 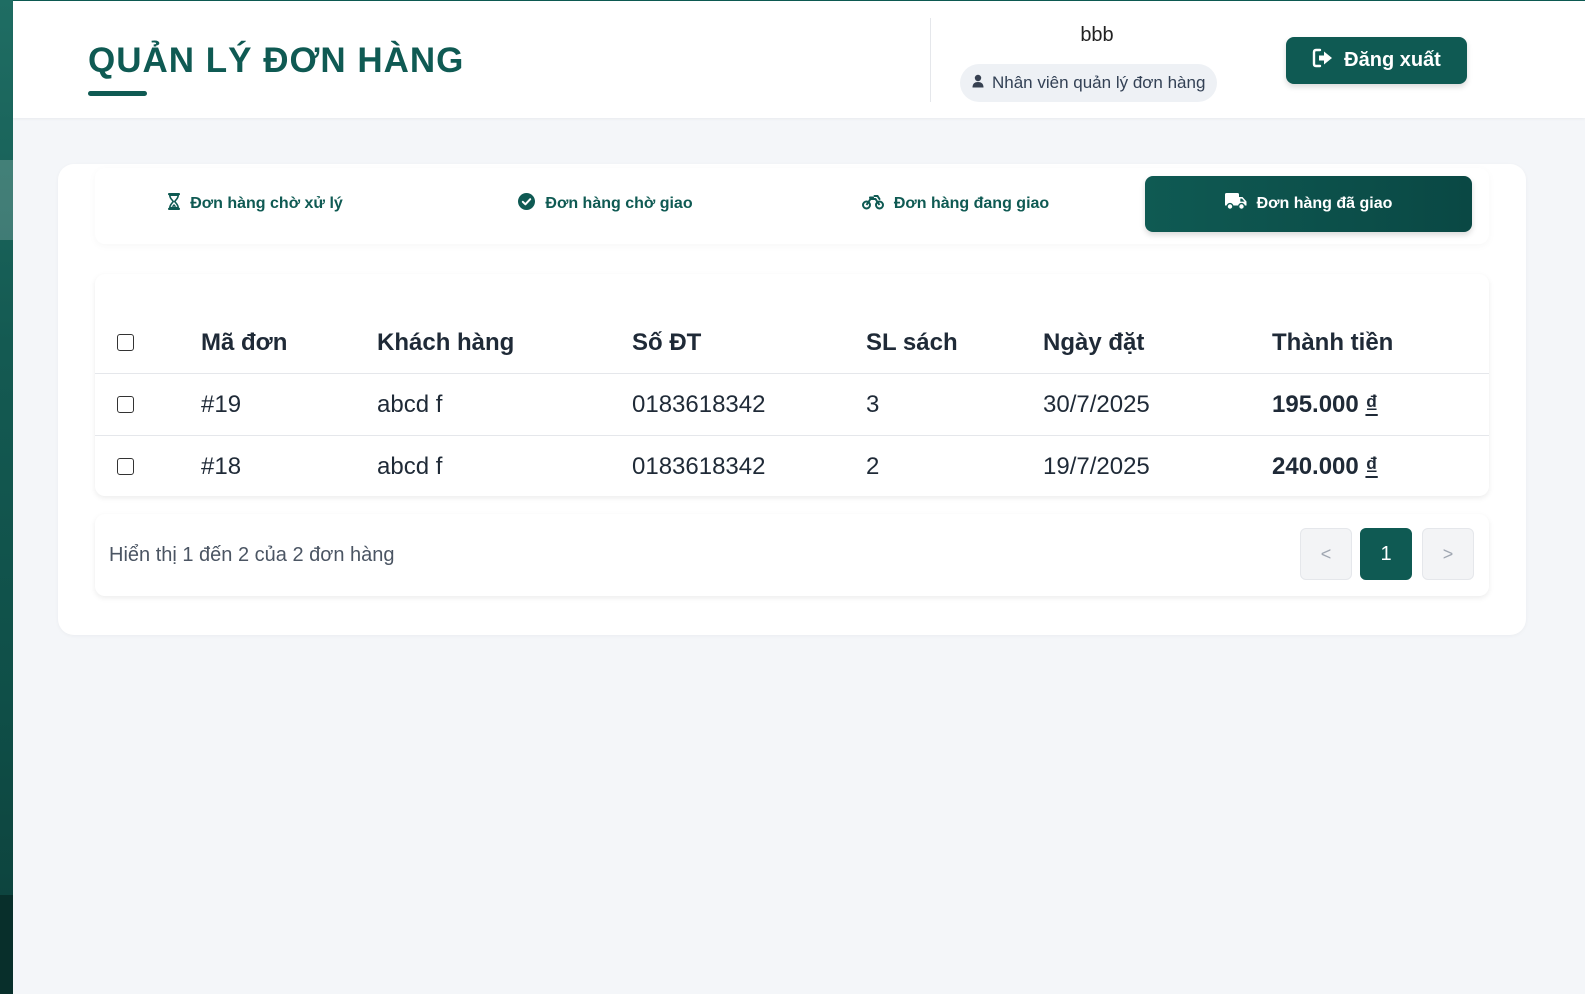 What do you see at coordinates (1392, 60) in the screenshot?
I see `logout-label: Đăng xuất` at bounding box center [1392, 60].